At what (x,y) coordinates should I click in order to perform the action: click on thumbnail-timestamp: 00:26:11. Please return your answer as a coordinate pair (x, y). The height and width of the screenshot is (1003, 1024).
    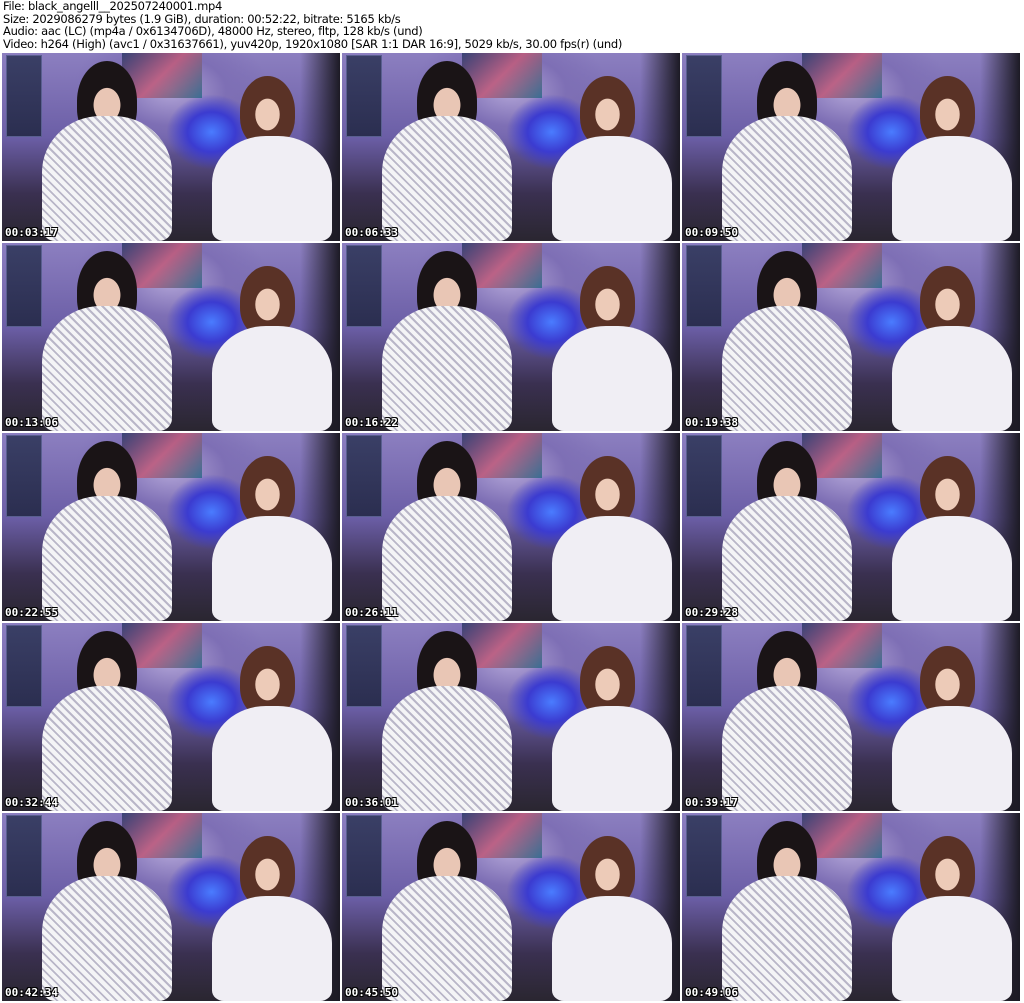
    Looking at the image, I should click on (371, 612).